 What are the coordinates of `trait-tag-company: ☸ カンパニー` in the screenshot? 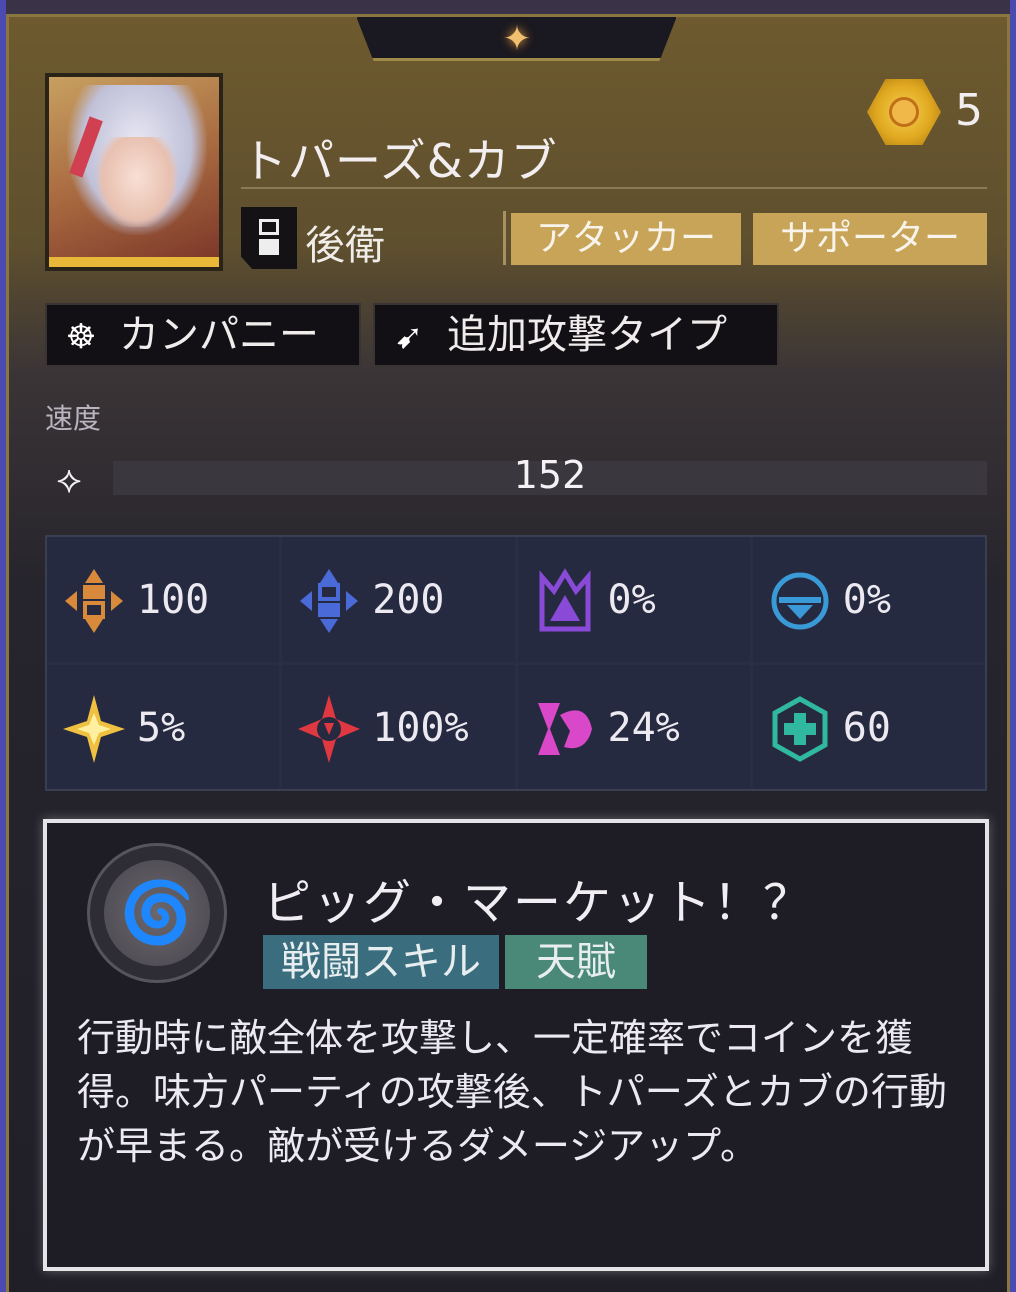 It's located at (203, 335).